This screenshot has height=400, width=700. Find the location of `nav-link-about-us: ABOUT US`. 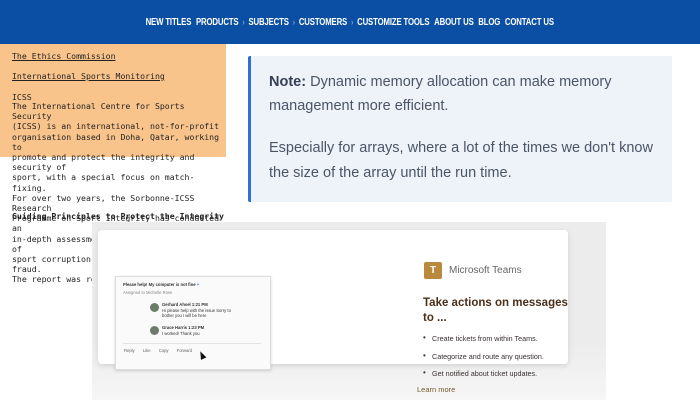

nav-link-about-us: ABOUT US is located at coordinates (454, 22).